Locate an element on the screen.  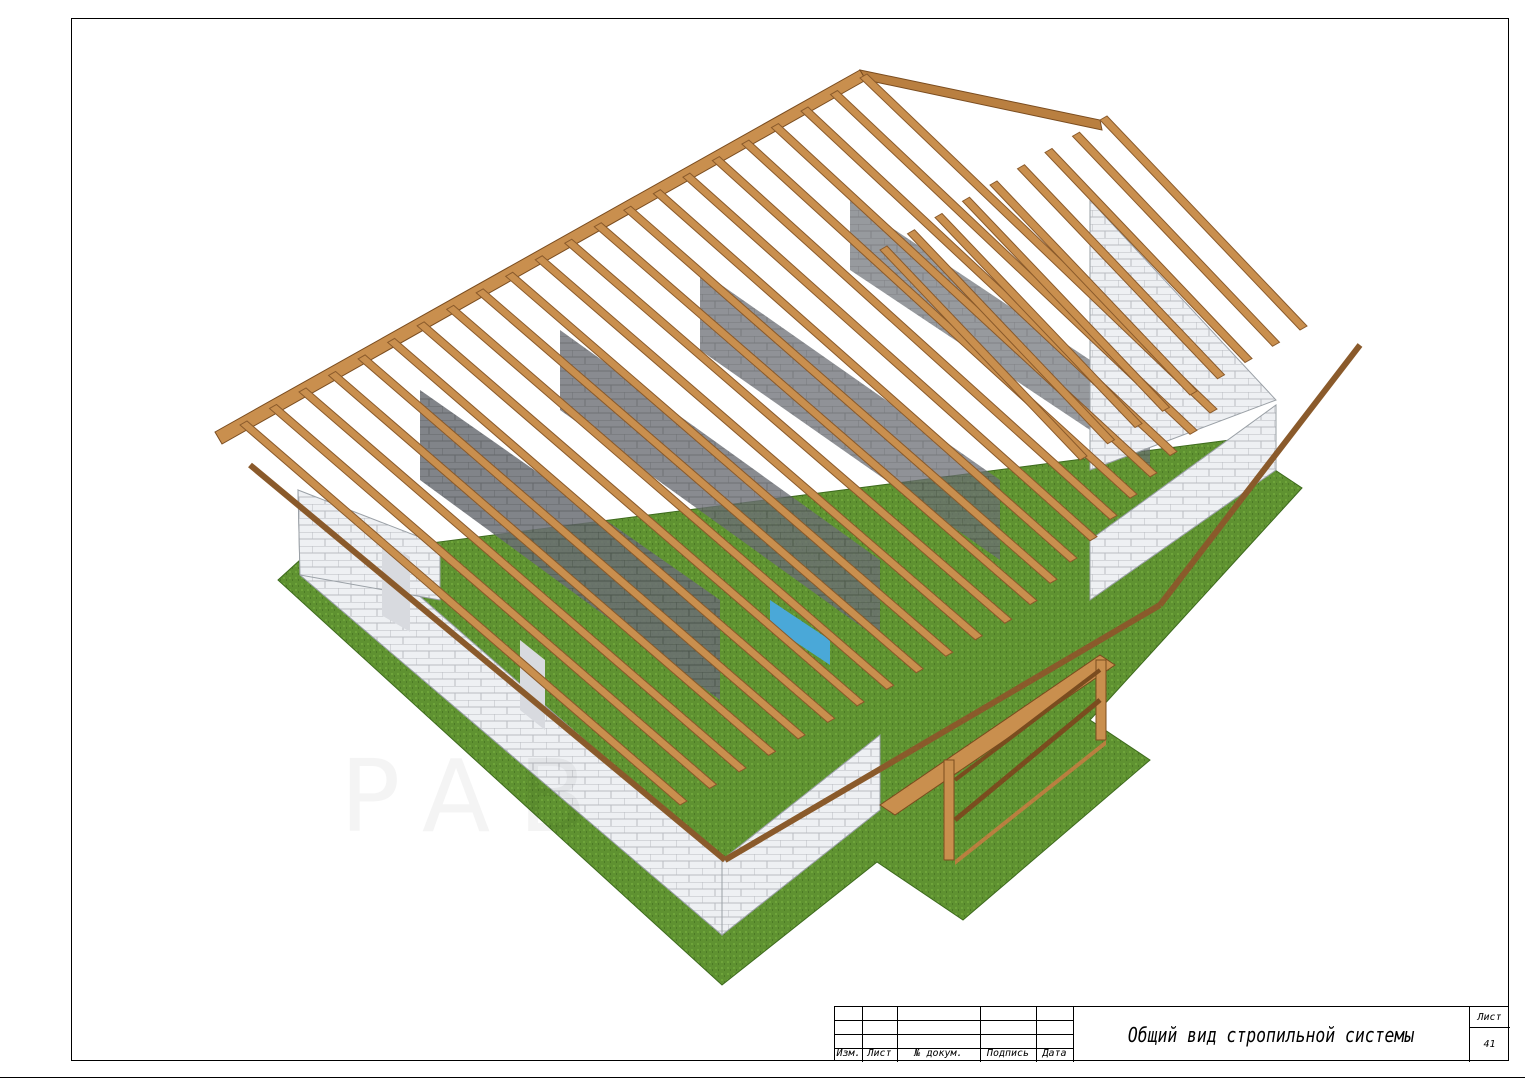
col-date-label: Дата is located at coordinates (1054, 1053).